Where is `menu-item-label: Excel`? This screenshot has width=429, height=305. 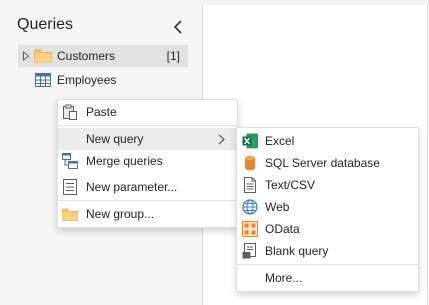 menu-item-label: Excel is located at coordinates (280, 141).